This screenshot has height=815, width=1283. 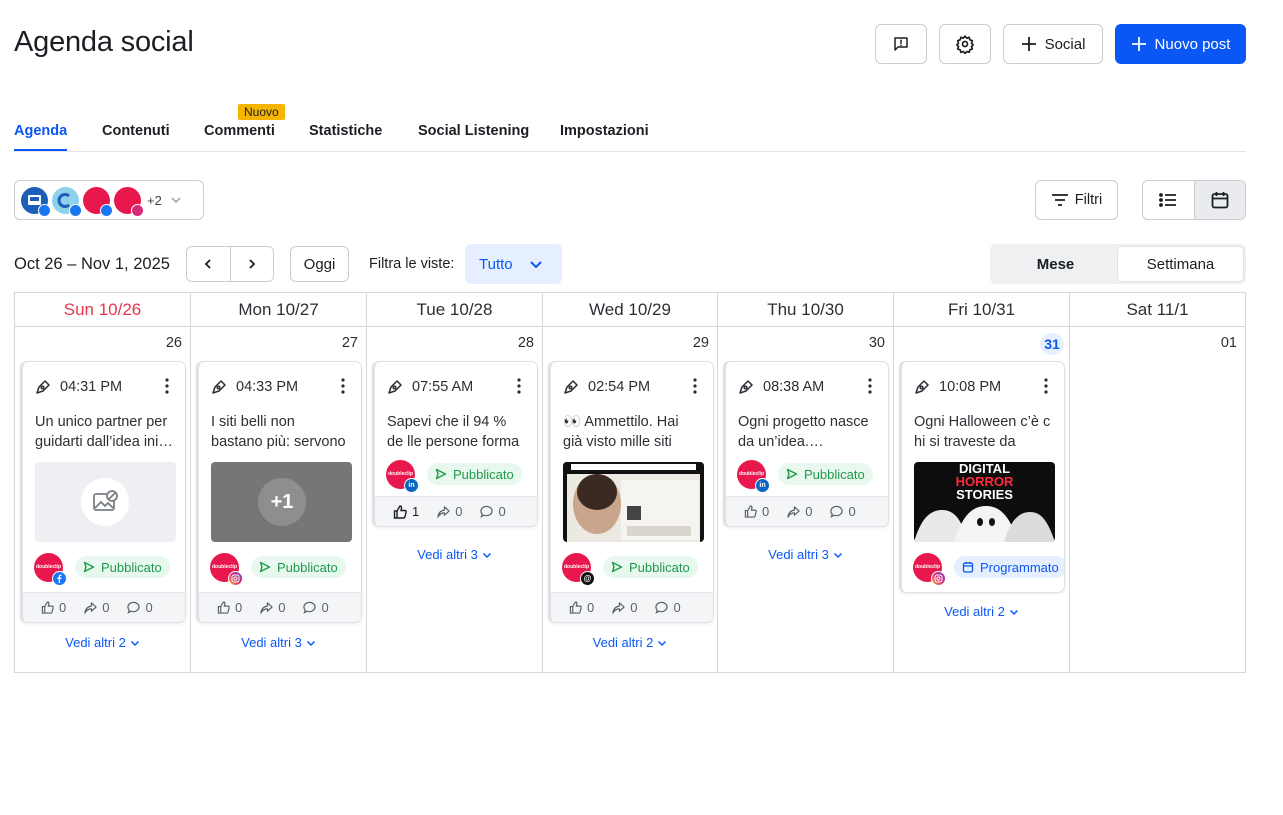 What do you see at coordinates (473, 131) in the screenshot?
I see `tab-social-listening: Social Listening` at bounding box center [473, 131].